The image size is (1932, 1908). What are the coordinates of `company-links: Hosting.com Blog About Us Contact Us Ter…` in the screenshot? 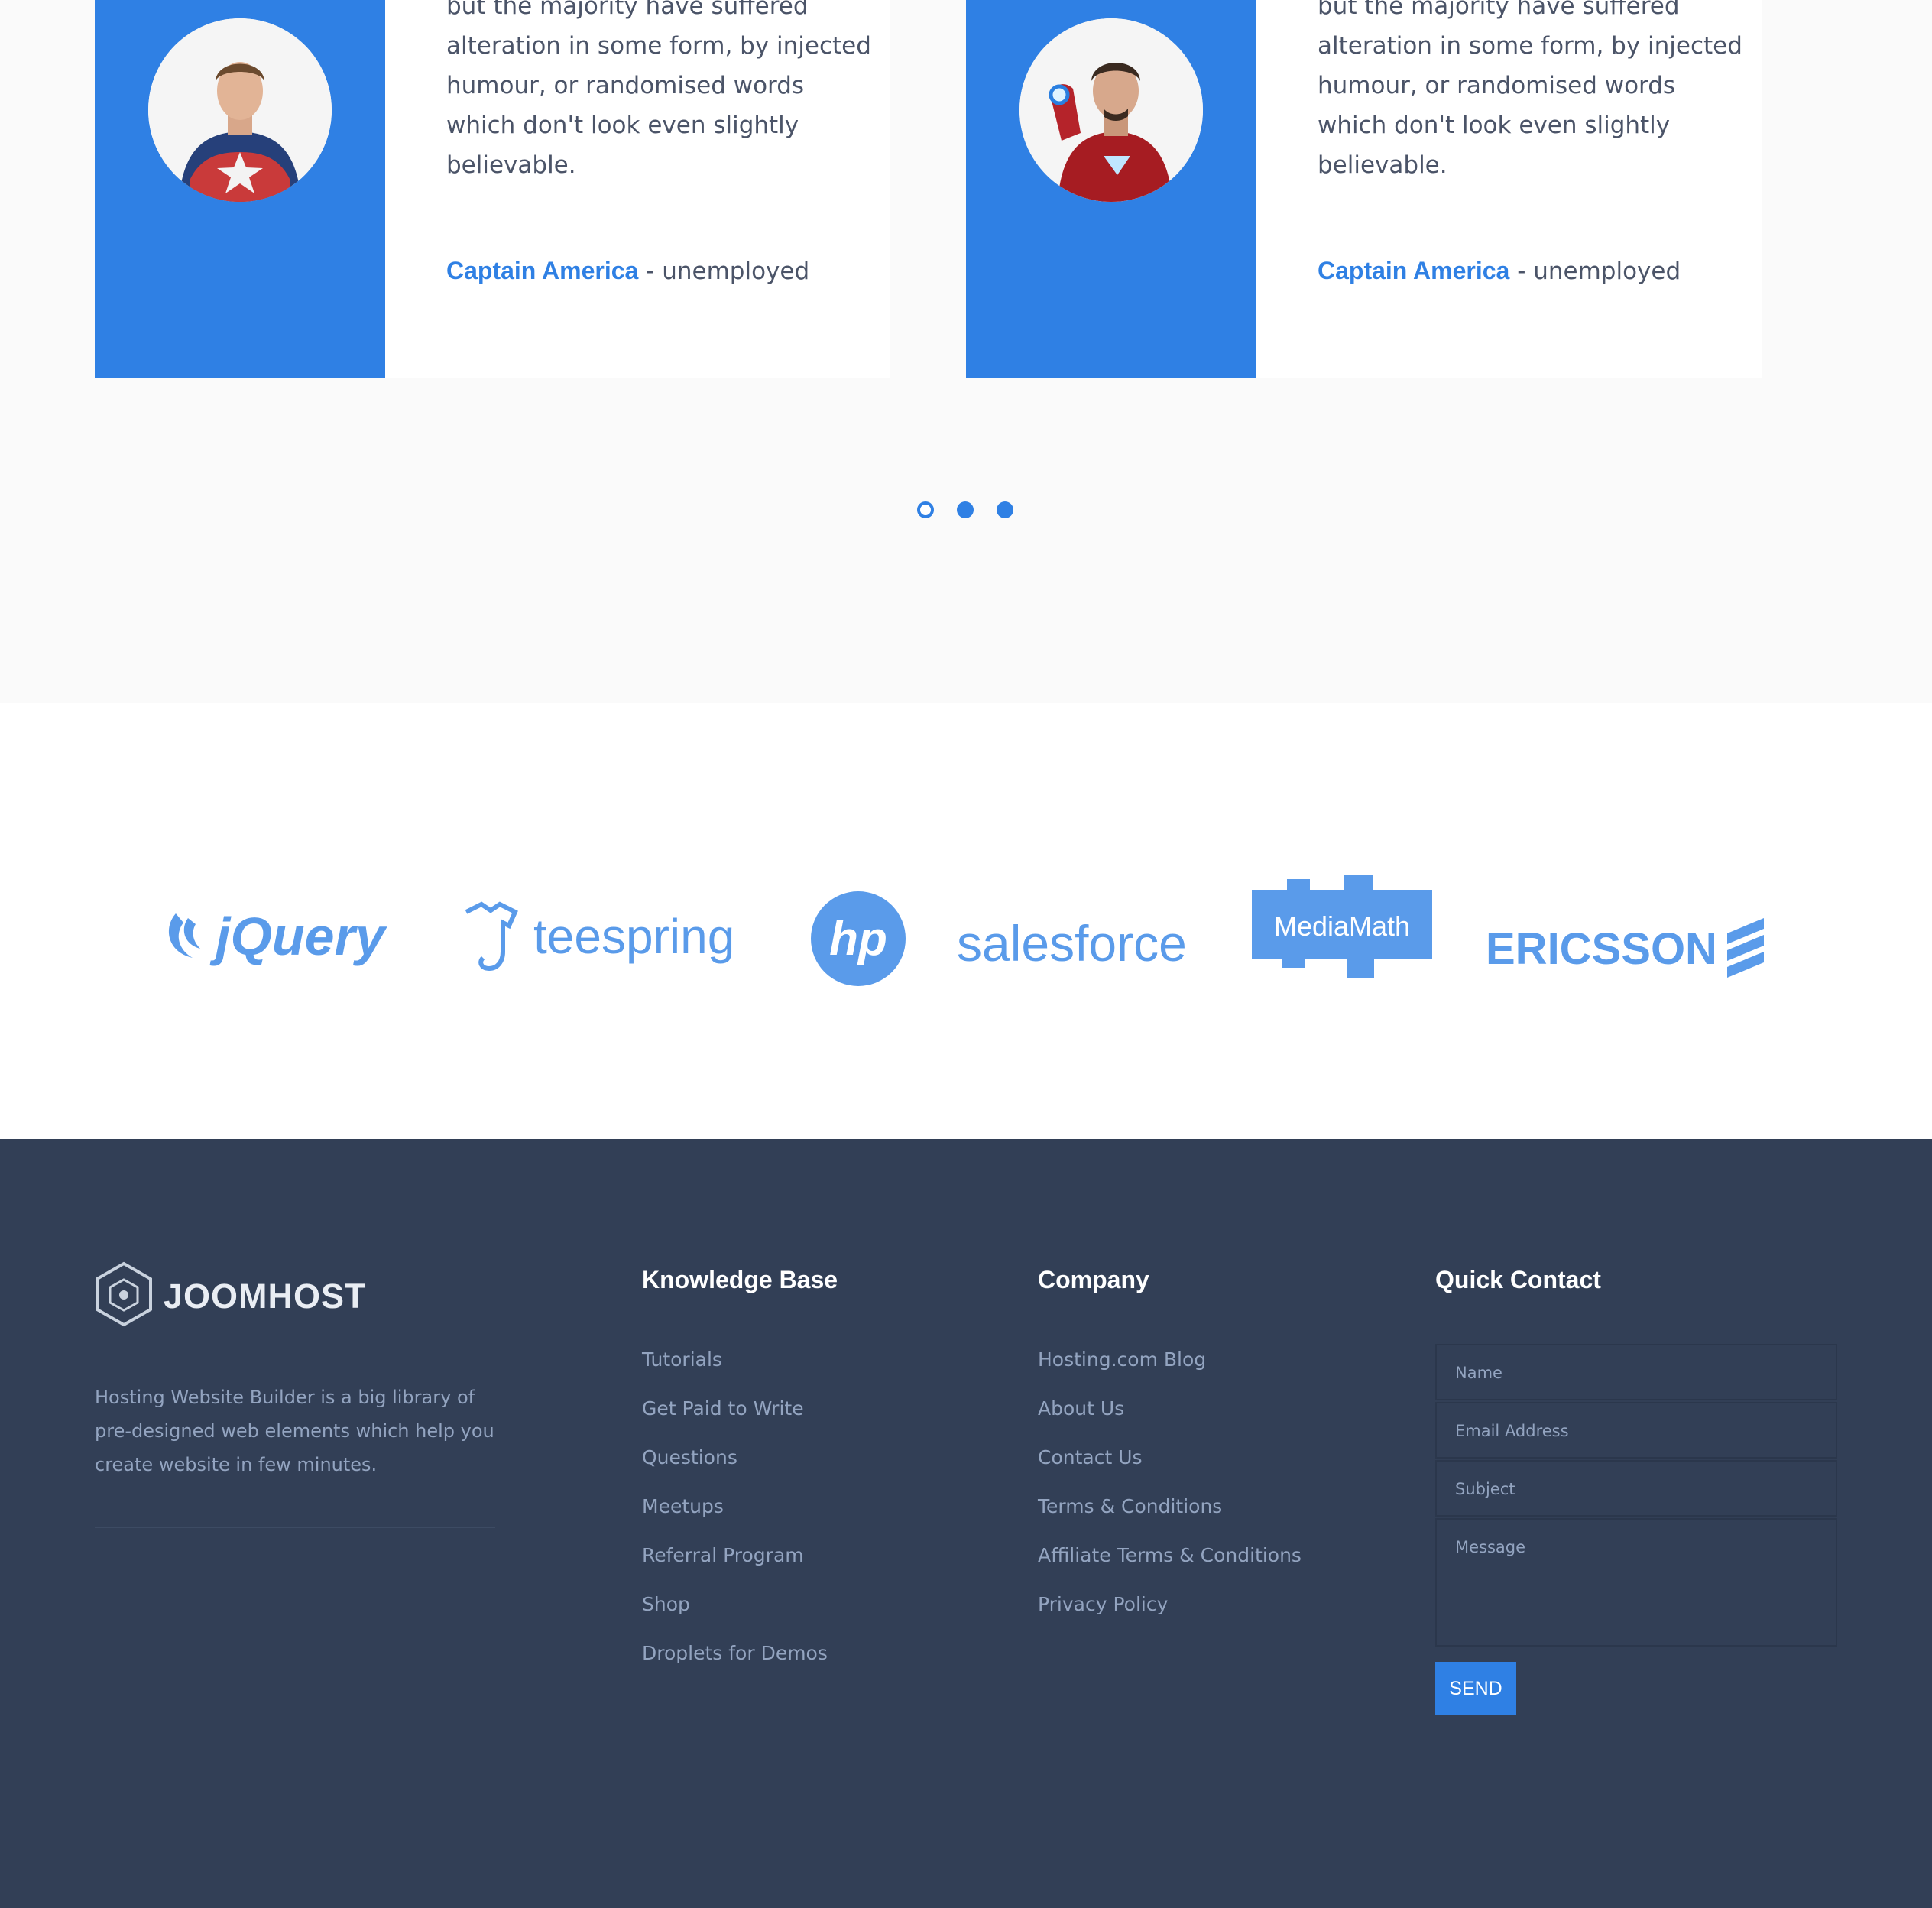 It's located at (1170, 1495).